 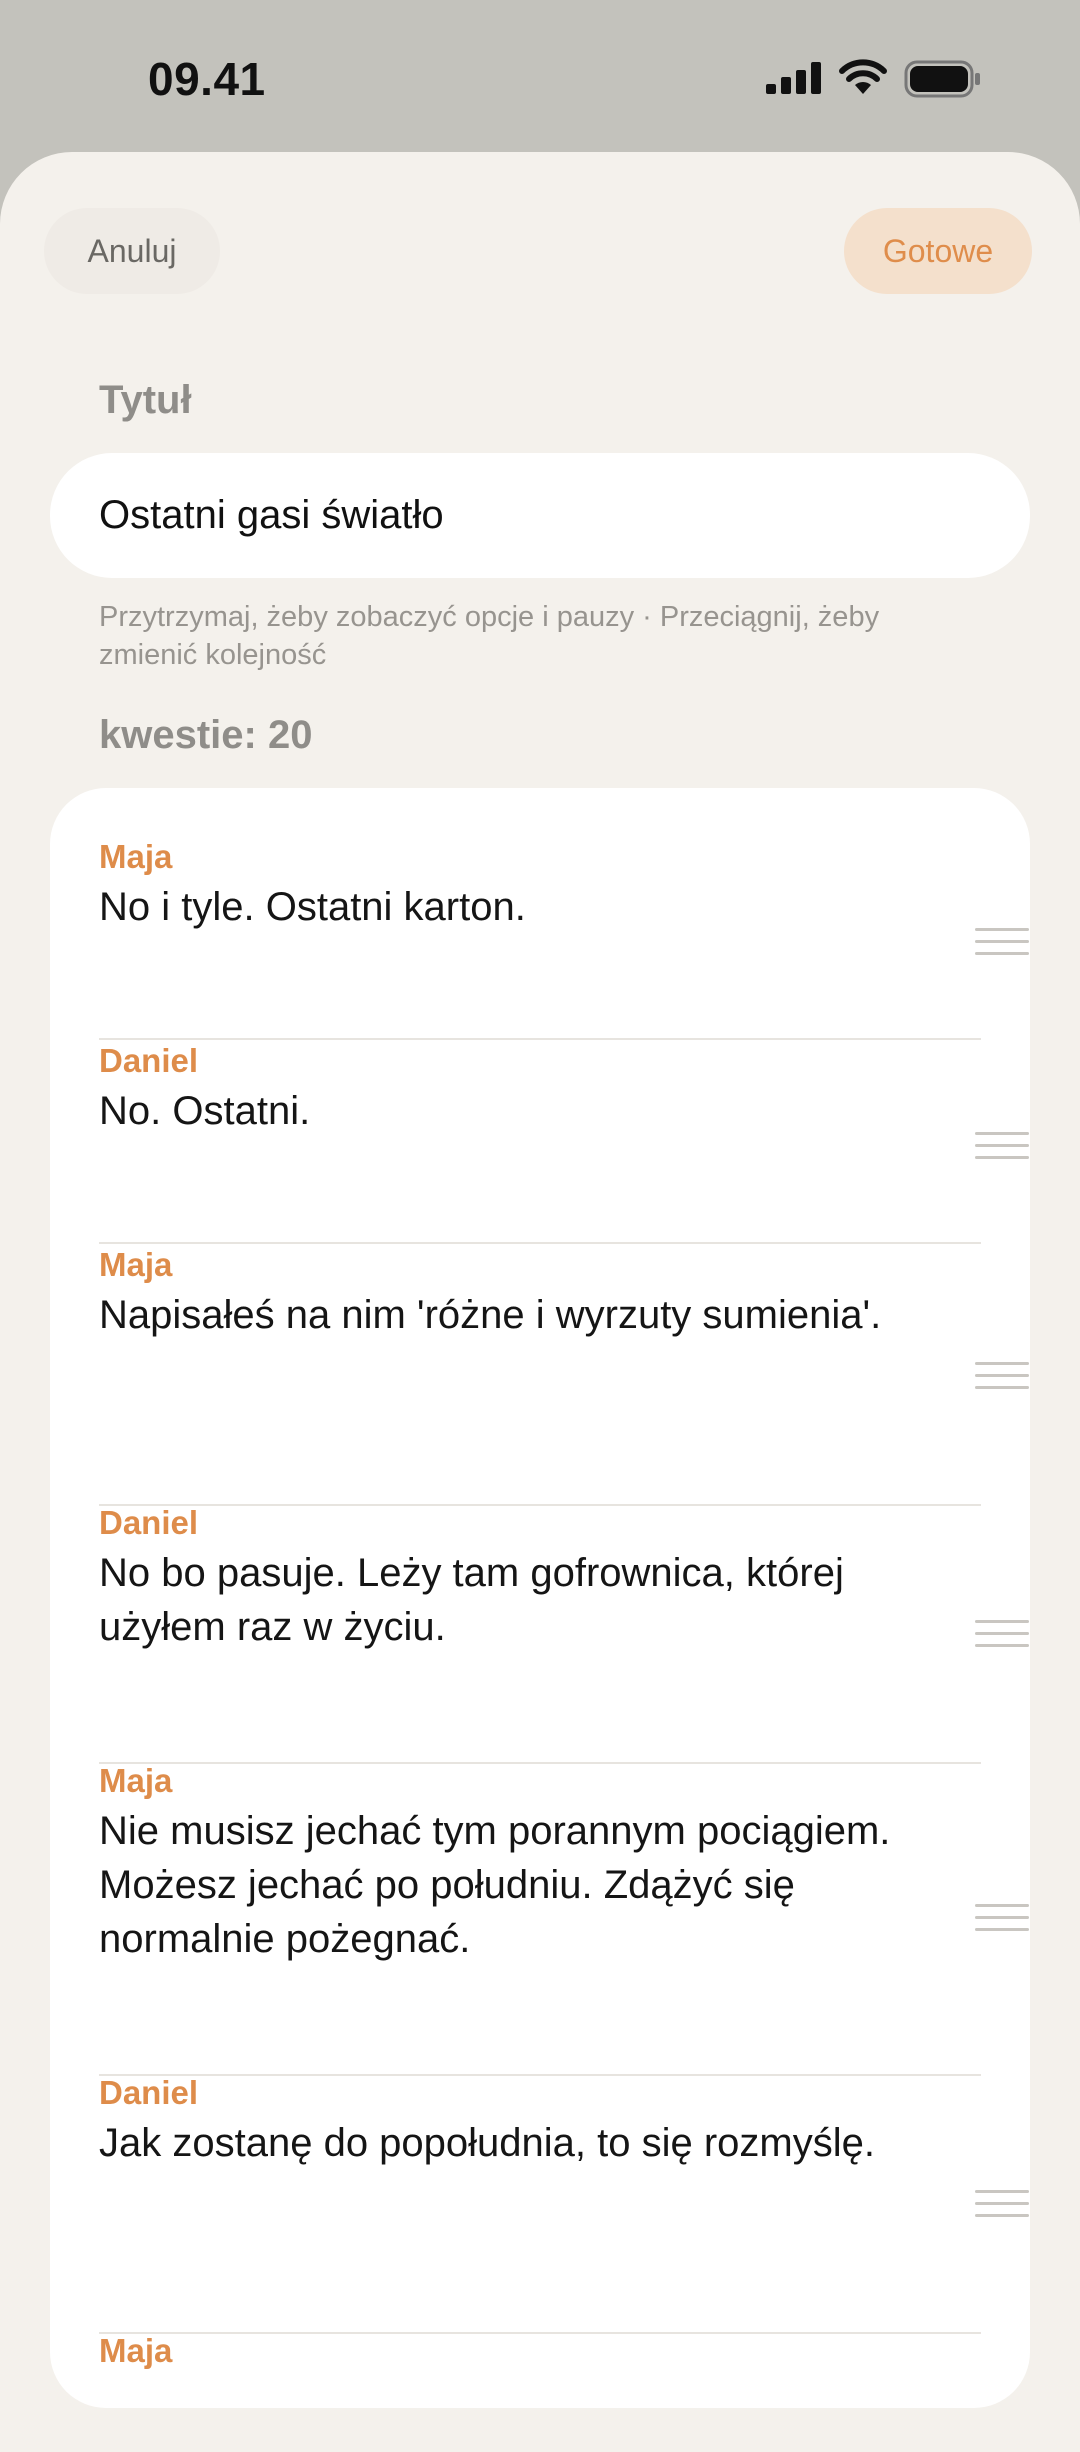 What do you see at coordinates (863, 76) in the screenshot?
I see `wifi-icon` at bounding box center [863, 76].